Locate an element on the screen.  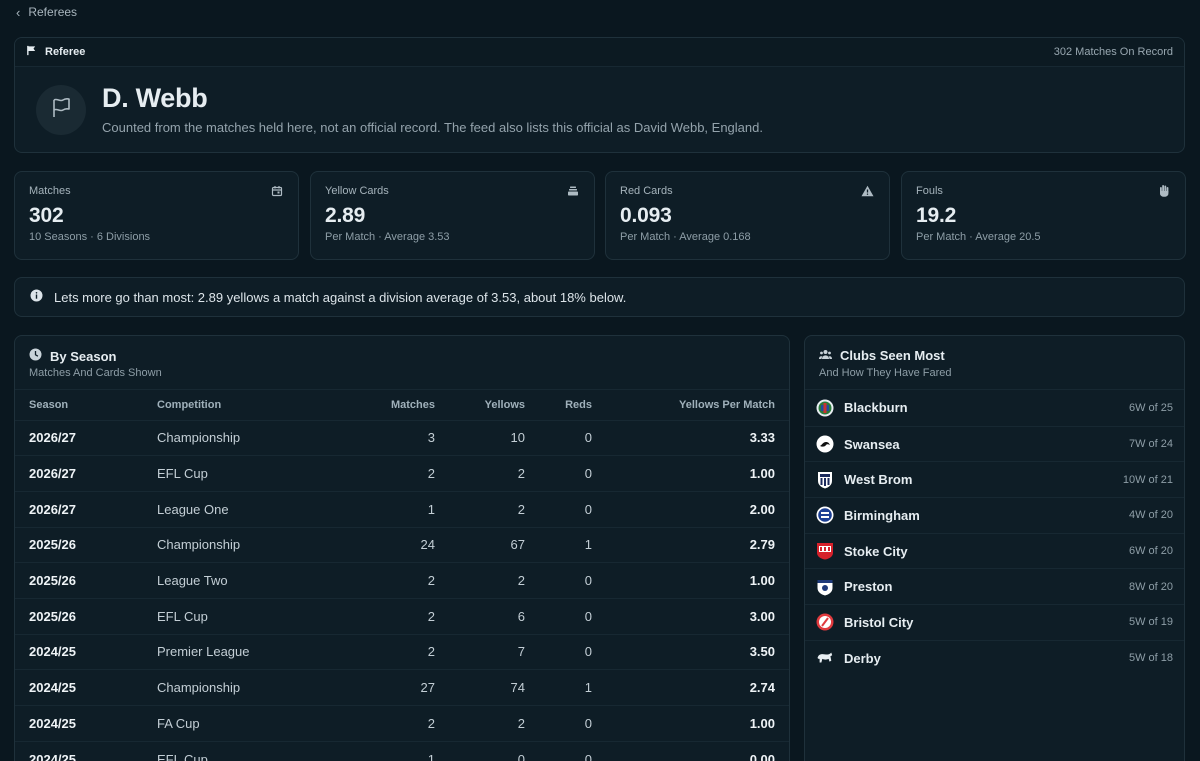
competition-cell: FA Cup is located at coordinates (228, 723).